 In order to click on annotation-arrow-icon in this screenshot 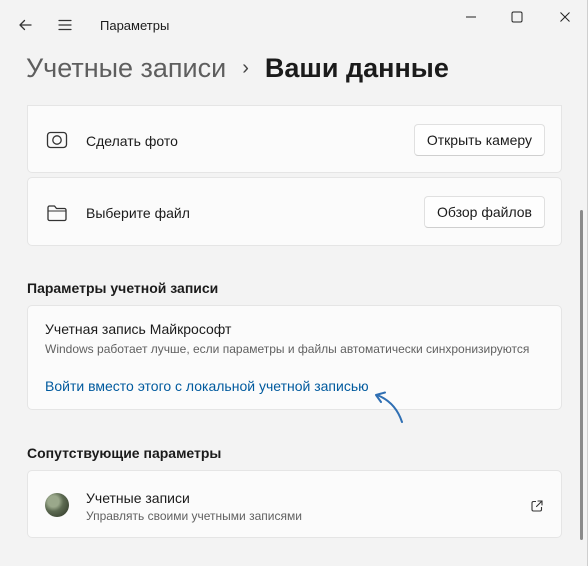, I will do `click(389, 407)`.